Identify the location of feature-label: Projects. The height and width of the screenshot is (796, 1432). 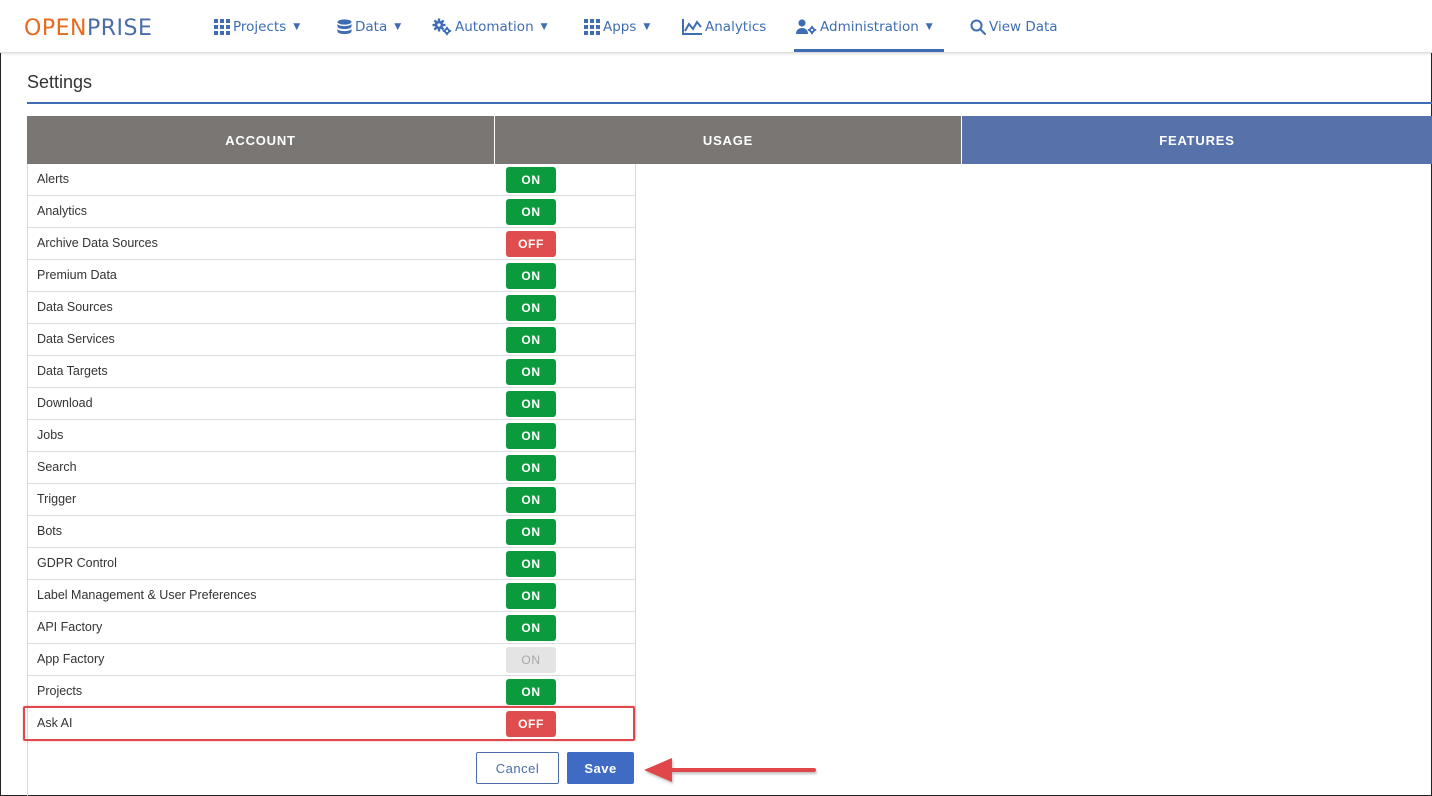
(60, 691).